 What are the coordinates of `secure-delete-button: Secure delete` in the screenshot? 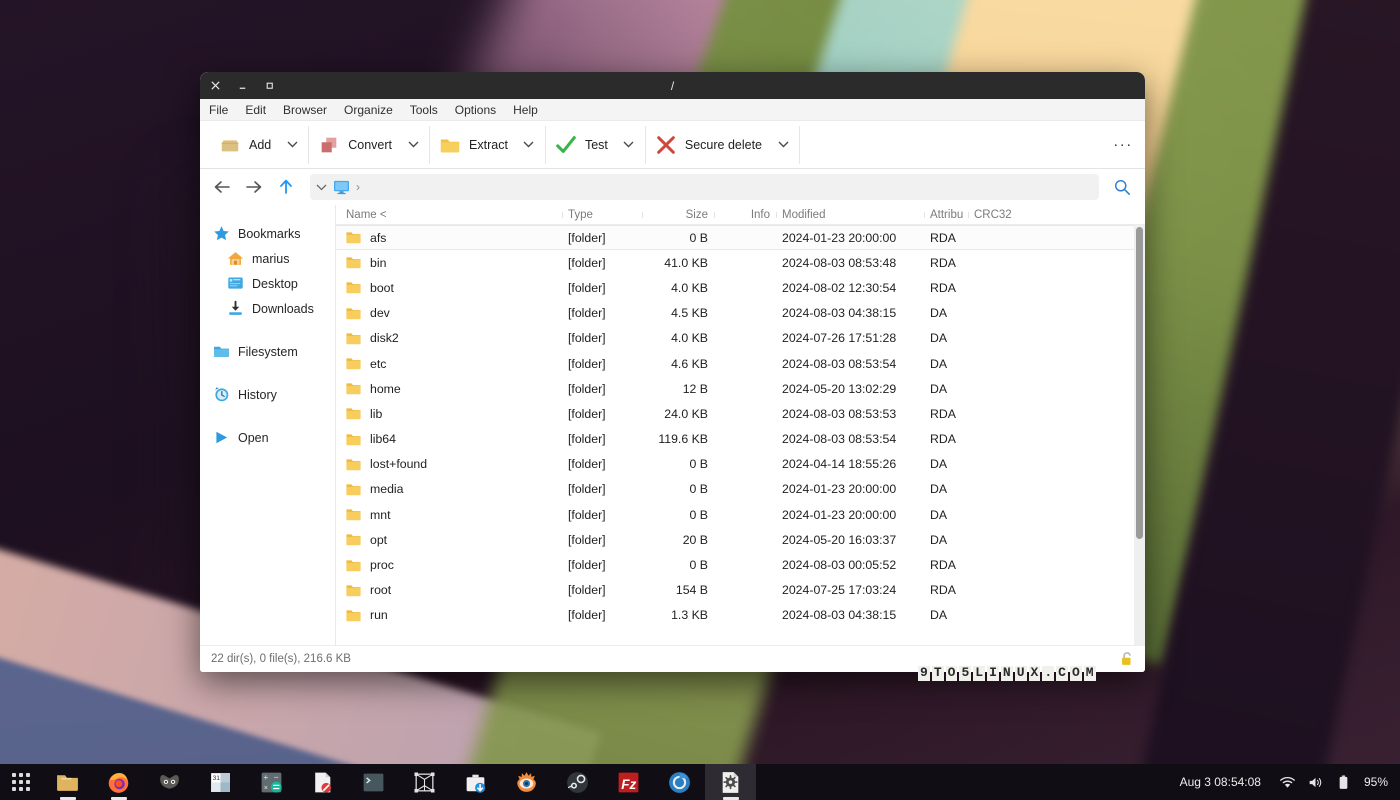 It's located at (708, 145).